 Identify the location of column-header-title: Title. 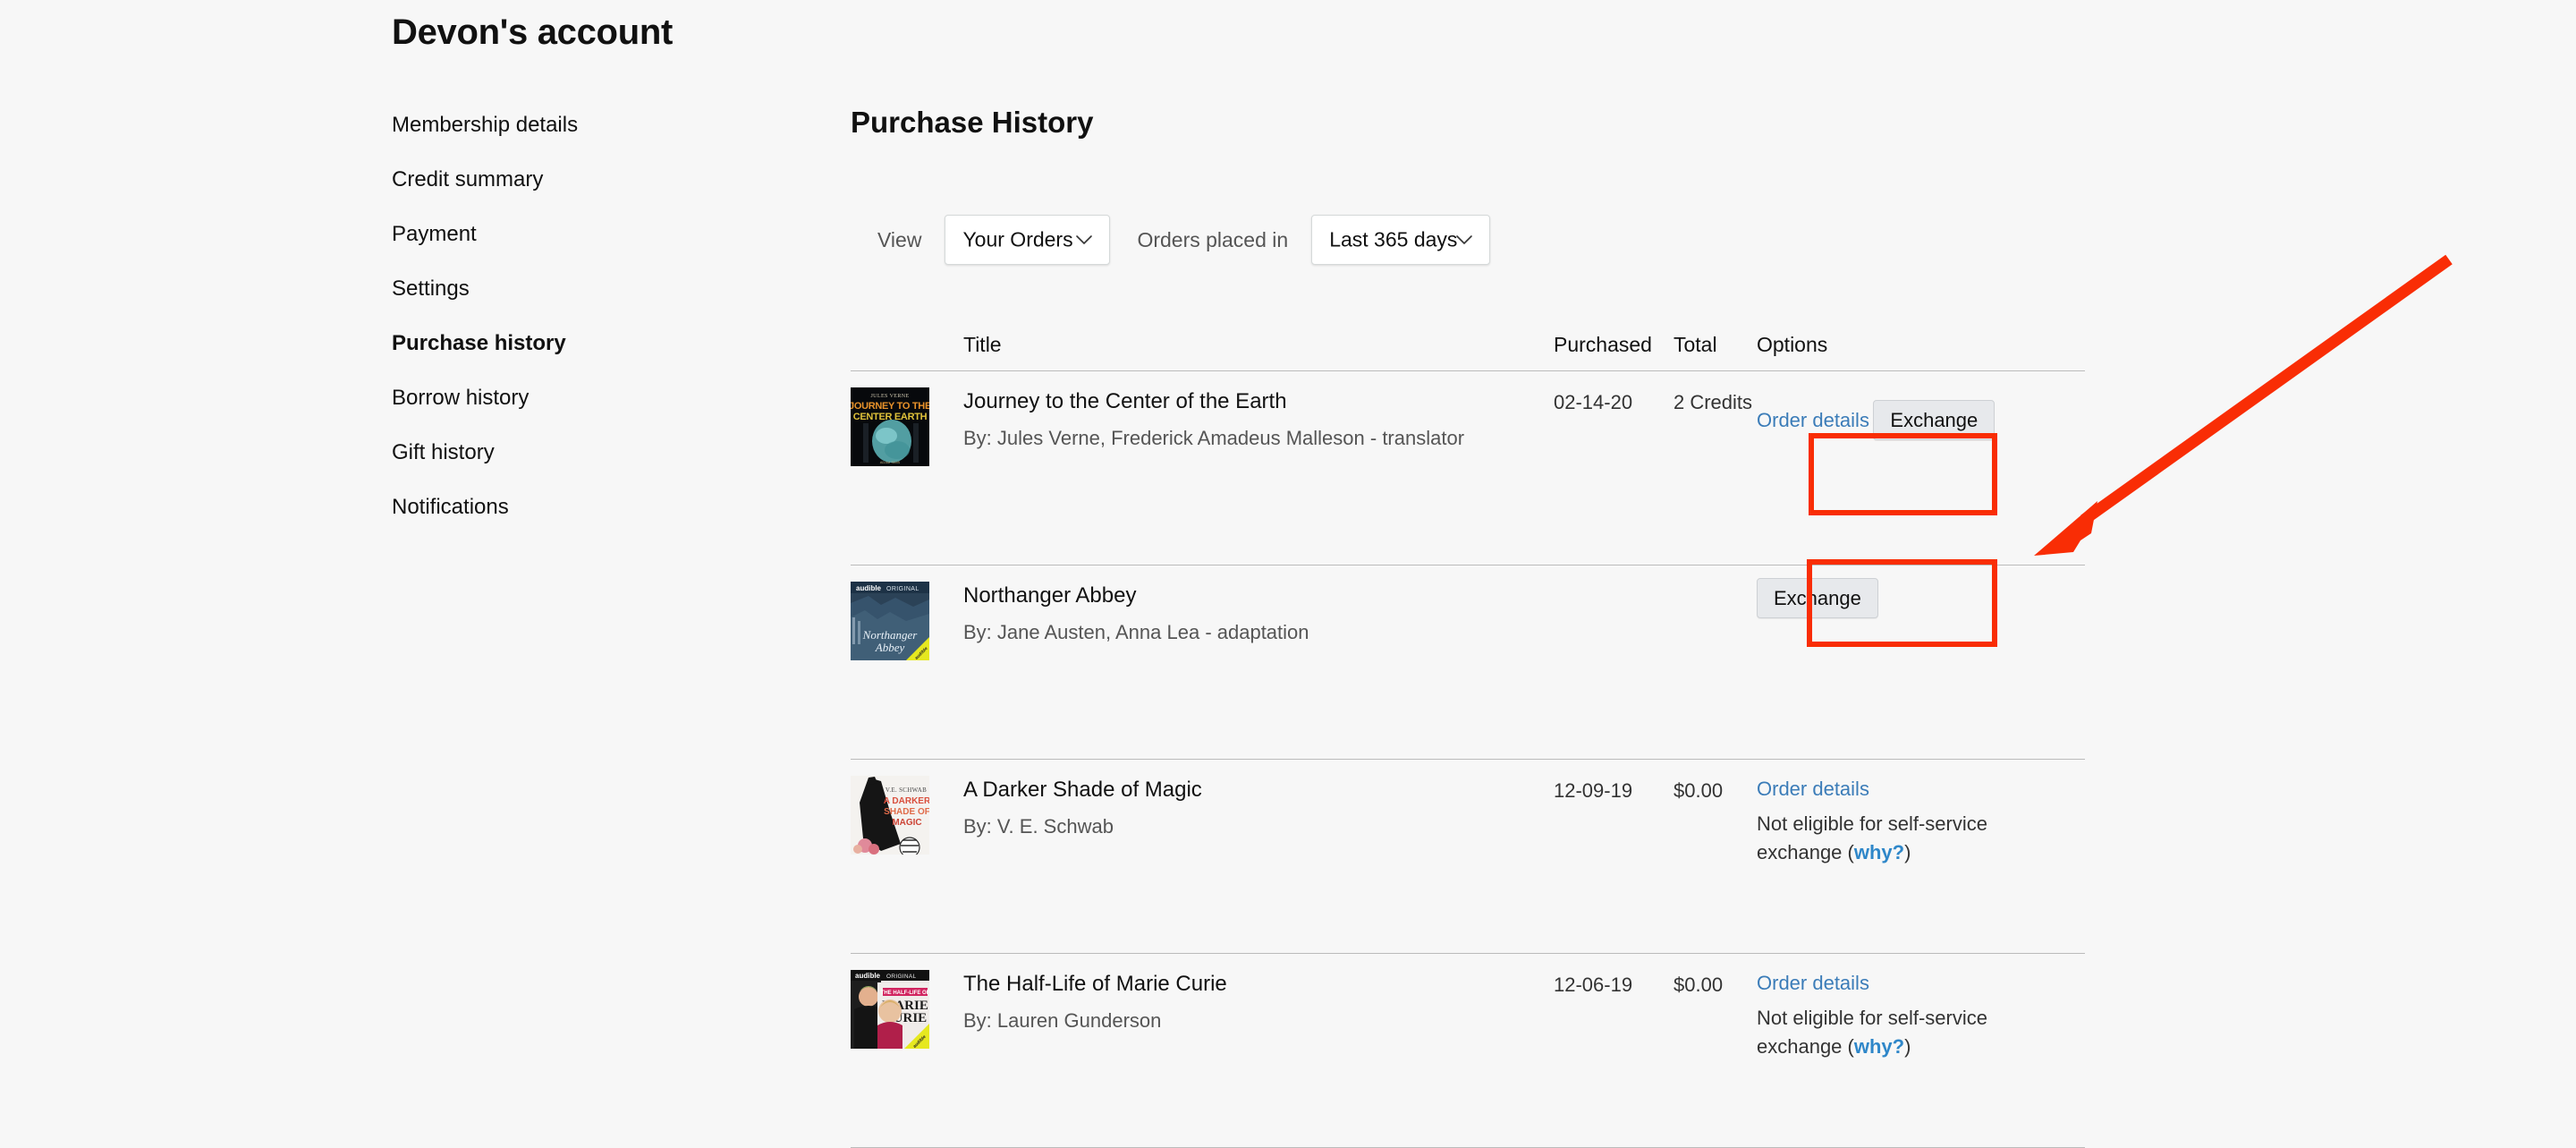
(982, 344).